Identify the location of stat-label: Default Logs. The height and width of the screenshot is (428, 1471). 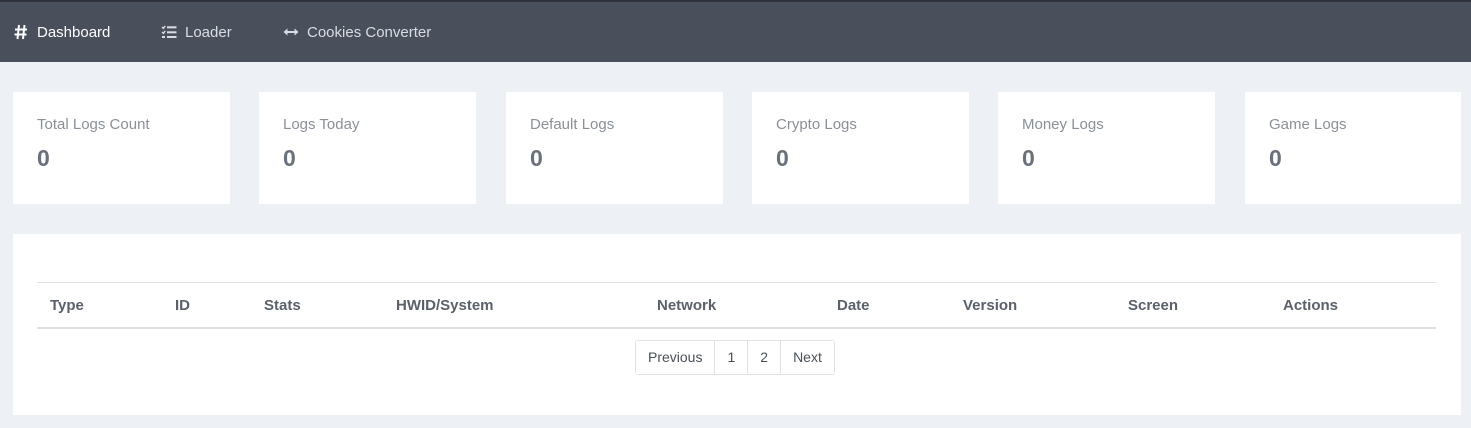
(572, 124).